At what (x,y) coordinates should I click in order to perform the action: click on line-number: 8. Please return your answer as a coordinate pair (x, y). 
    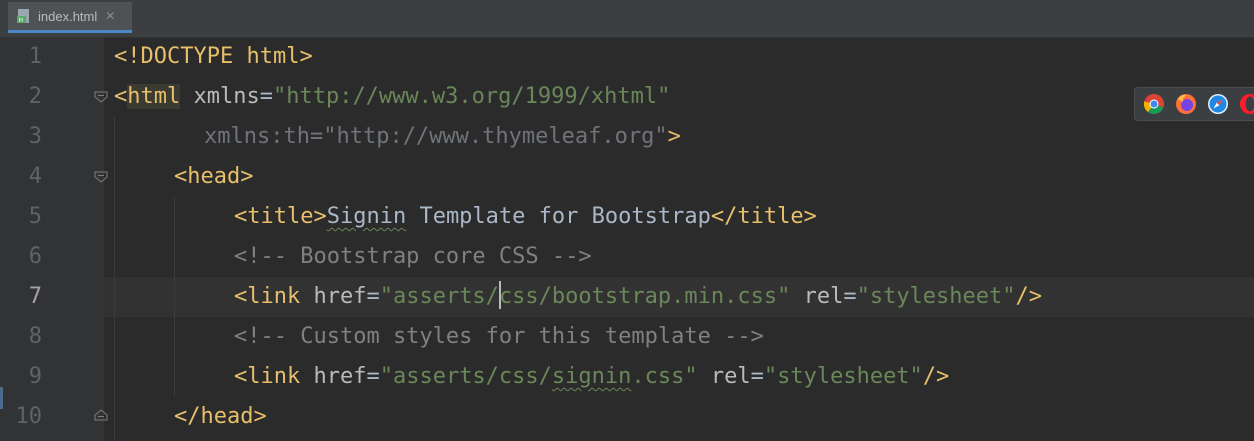
    Looking at the image, I should click on (35, 336).